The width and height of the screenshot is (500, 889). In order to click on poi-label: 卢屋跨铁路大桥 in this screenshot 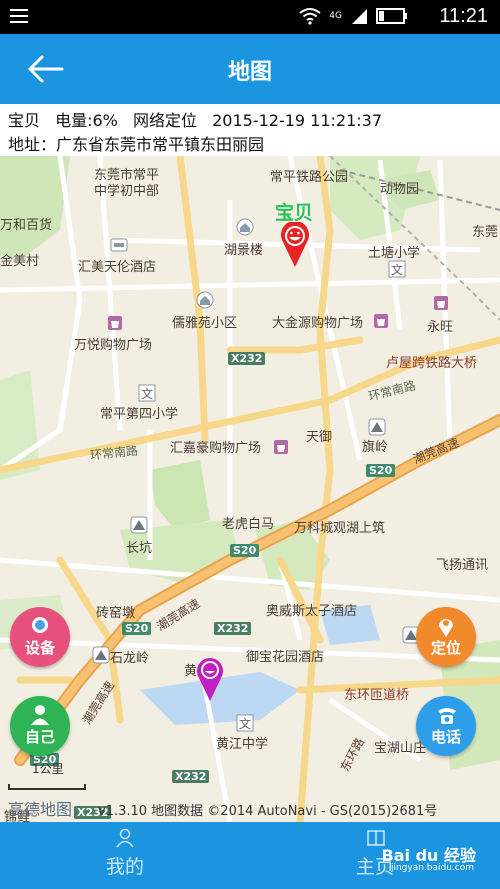, I will do `click(432, 363)`.